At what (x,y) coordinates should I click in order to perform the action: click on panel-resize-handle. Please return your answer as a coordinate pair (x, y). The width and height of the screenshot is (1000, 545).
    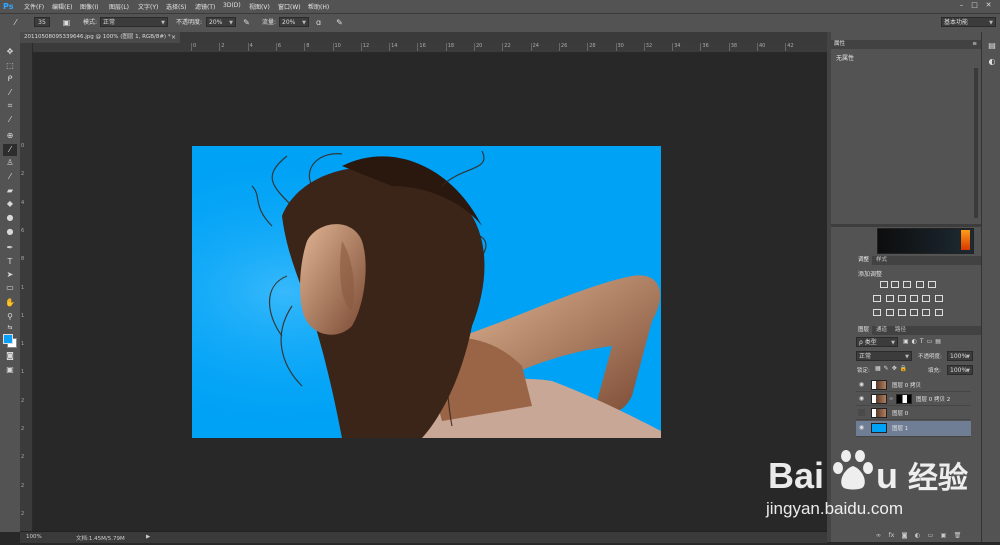
    Looking at the image, I should click on (906, 225).